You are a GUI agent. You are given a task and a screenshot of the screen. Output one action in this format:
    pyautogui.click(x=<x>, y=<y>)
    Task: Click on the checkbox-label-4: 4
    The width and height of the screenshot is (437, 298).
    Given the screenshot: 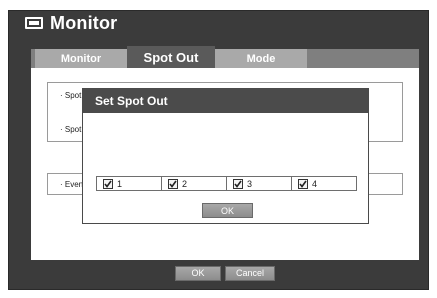 What is the action you would take?
    pyautogui.click(x=315, y=183)
    